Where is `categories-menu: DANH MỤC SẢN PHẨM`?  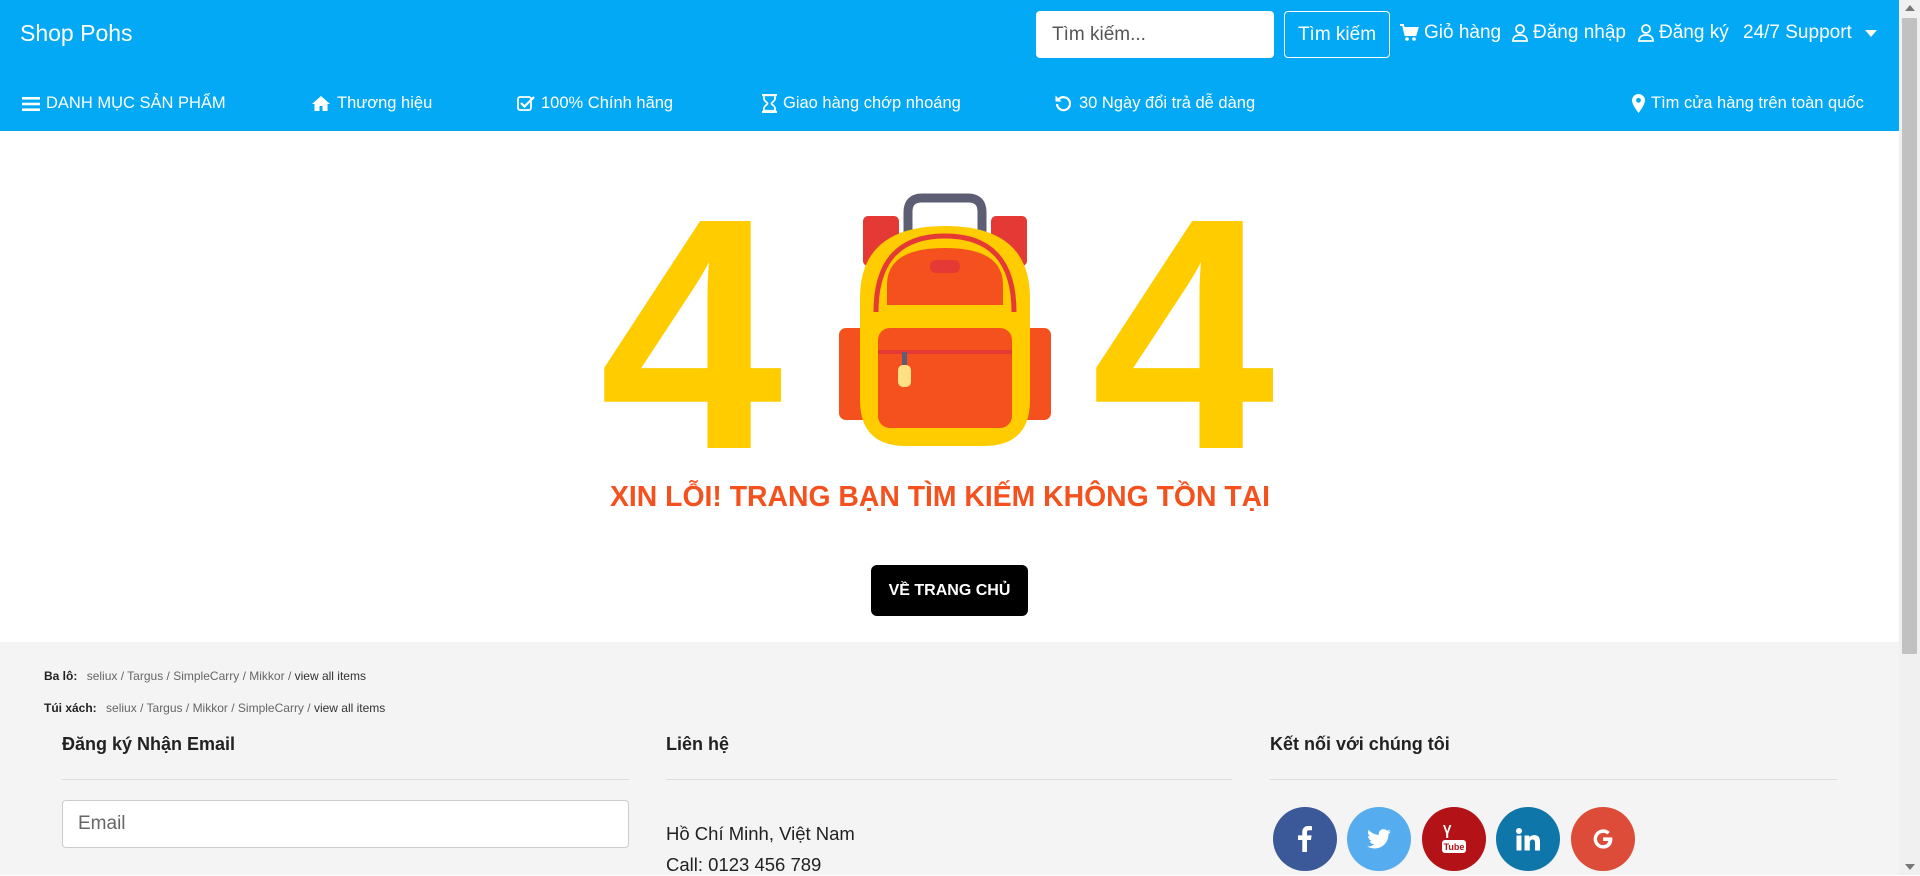
categories-menu: DANH MỤC SẢN PHẨM is located at coordinates (124, 103).